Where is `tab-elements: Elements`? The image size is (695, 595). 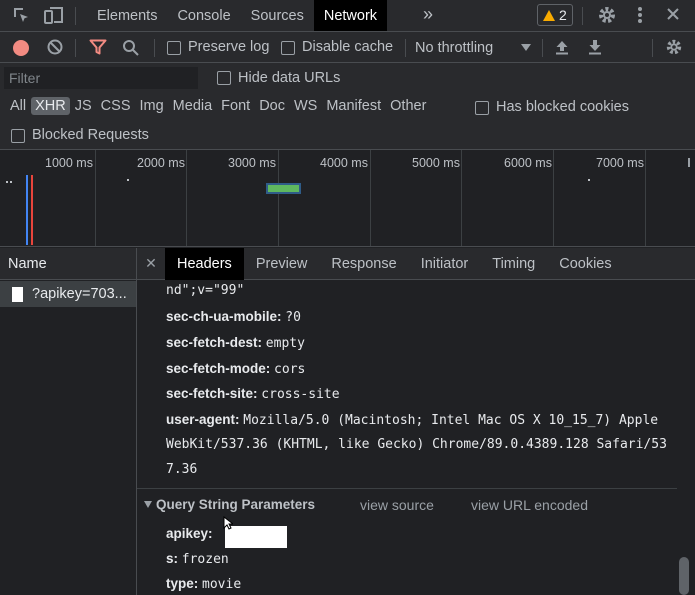
tab-elements: Elements is located at coordinates (127, 15).